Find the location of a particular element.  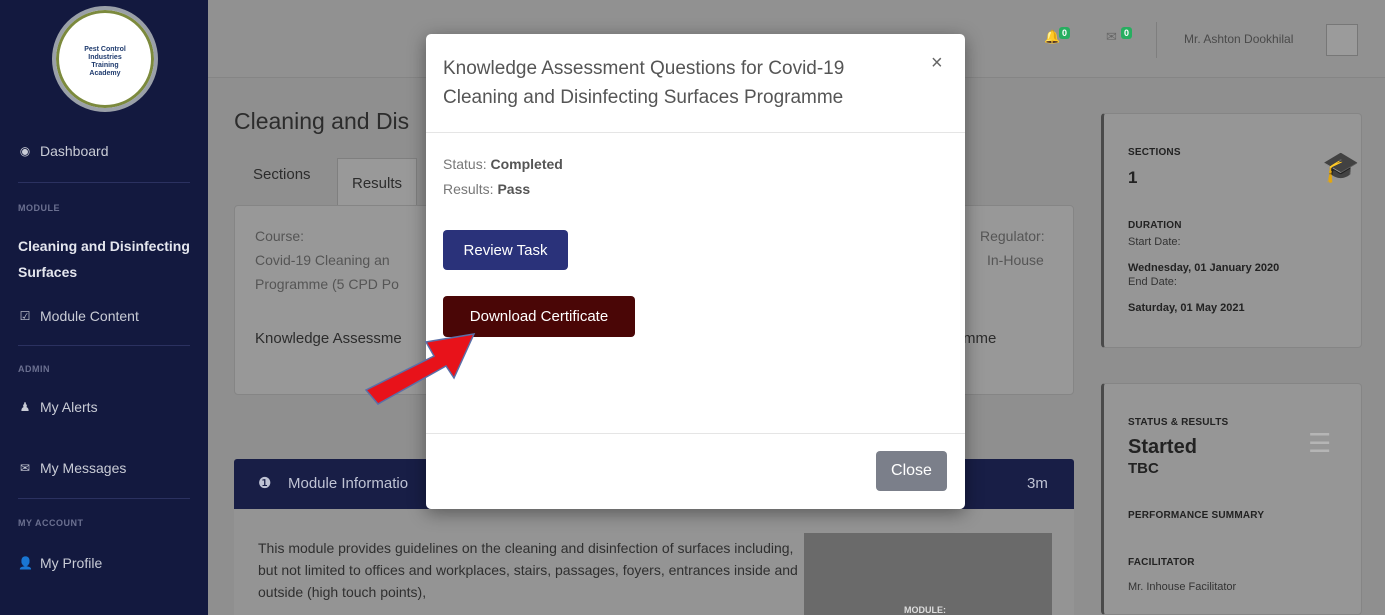

status-label: Status: is located at coordinates (465, 164).